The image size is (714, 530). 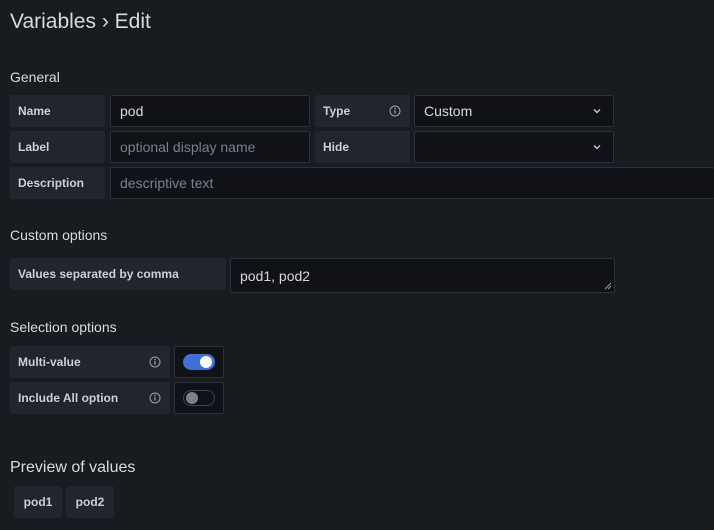 I want to click on name-input, so click(x=210, y=111).